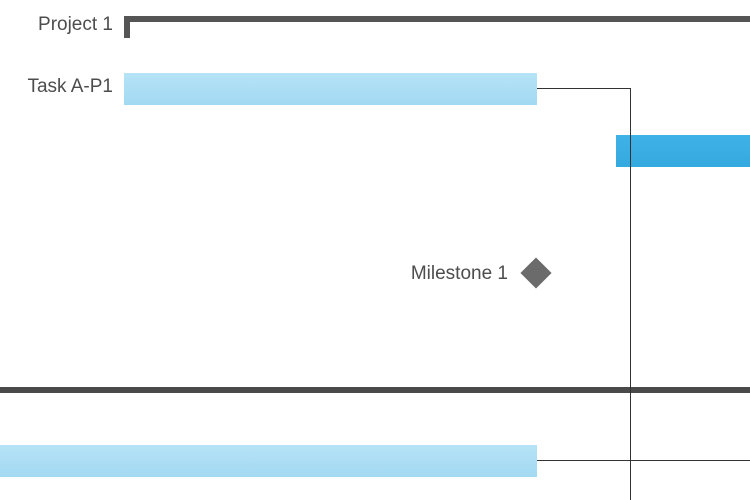  Describe the element at coordinates (375, 390) in the screenshot. I see `project-divider-bar` at that location.